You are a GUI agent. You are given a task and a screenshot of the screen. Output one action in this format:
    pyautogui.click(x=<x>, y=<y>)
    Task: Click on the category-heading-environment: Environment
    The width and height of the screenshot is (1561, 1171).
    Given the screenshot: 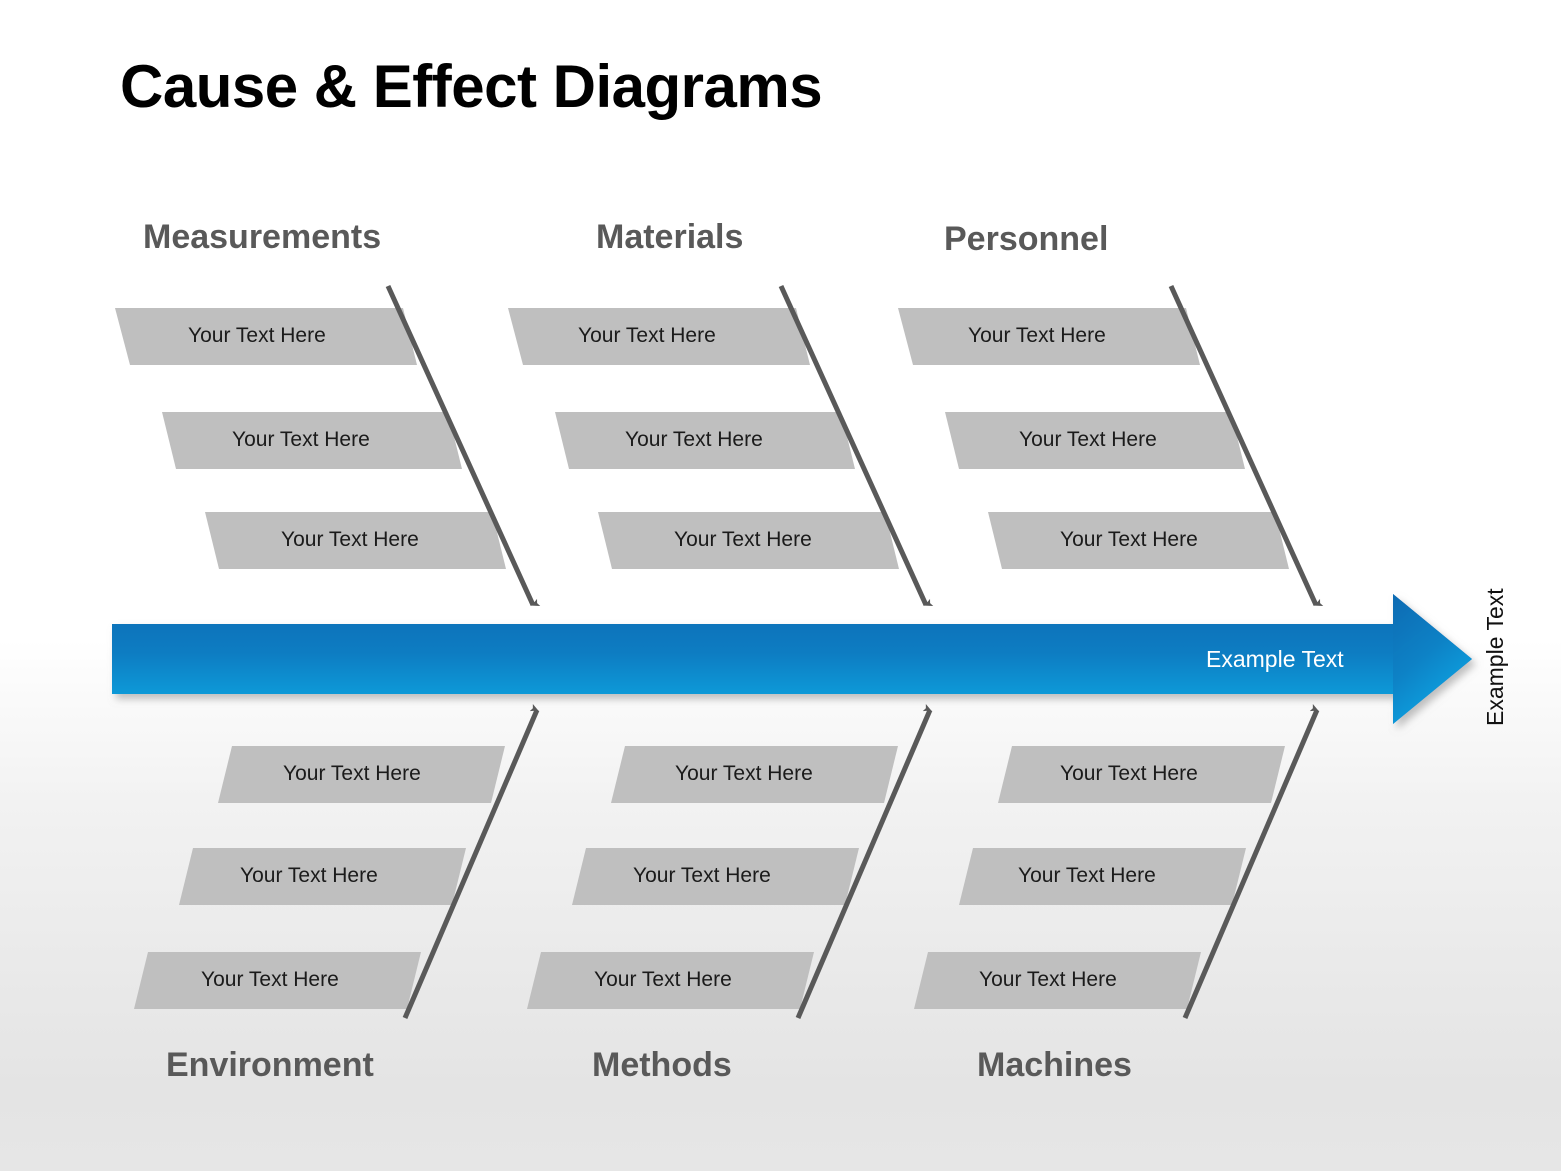 What is the action you would take?
    pyautogui.click(x=270, y=1065)
    